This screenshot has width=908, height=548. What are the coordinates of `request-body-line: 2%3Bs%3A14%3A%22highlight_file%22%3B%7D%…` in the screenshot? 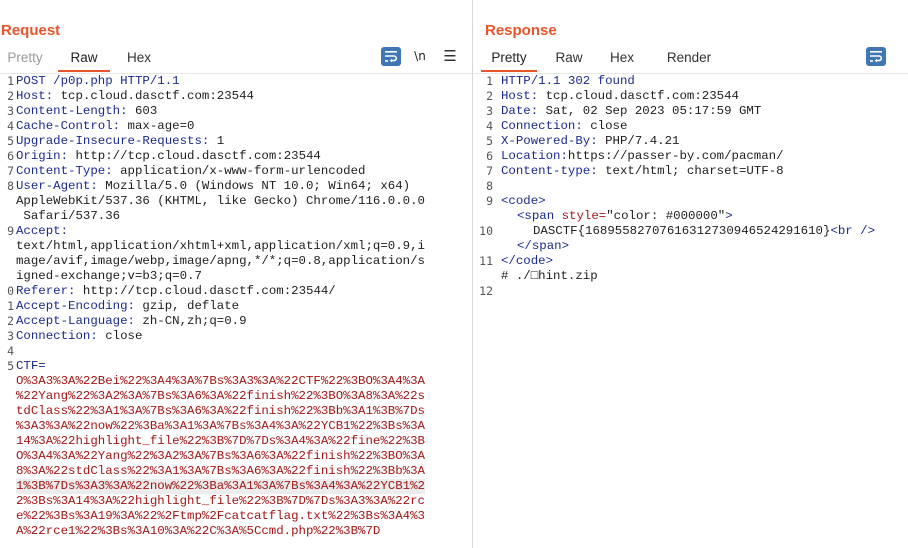 It's located at (220, 501).